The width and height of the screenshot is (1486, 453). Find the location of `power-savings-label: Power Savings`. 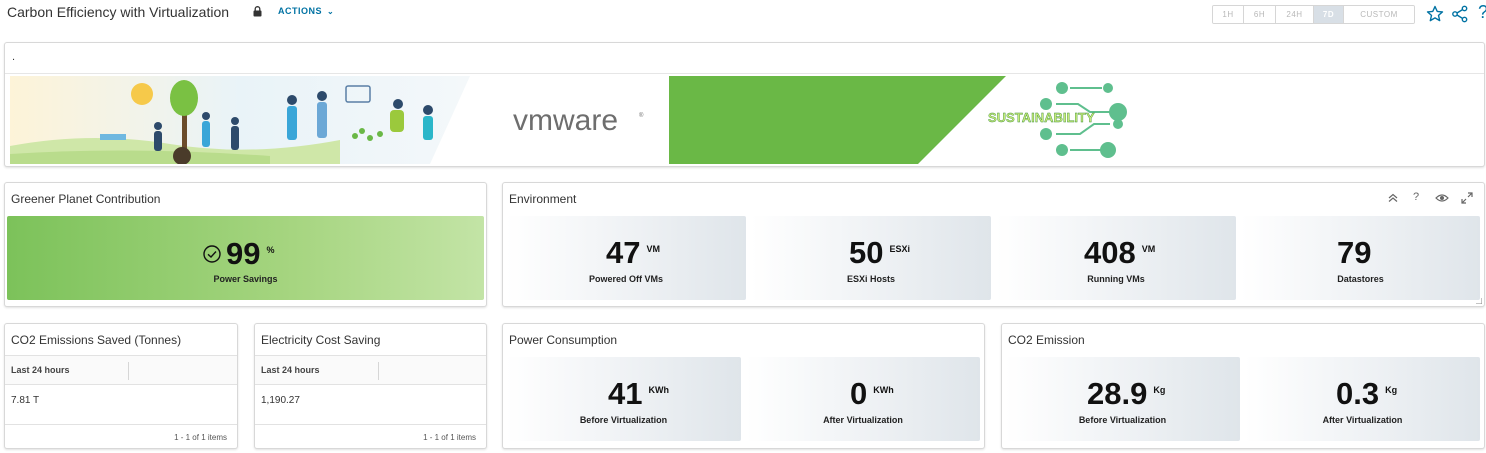

power-savings-label: Power Savings is located at coordinates (245, 279).